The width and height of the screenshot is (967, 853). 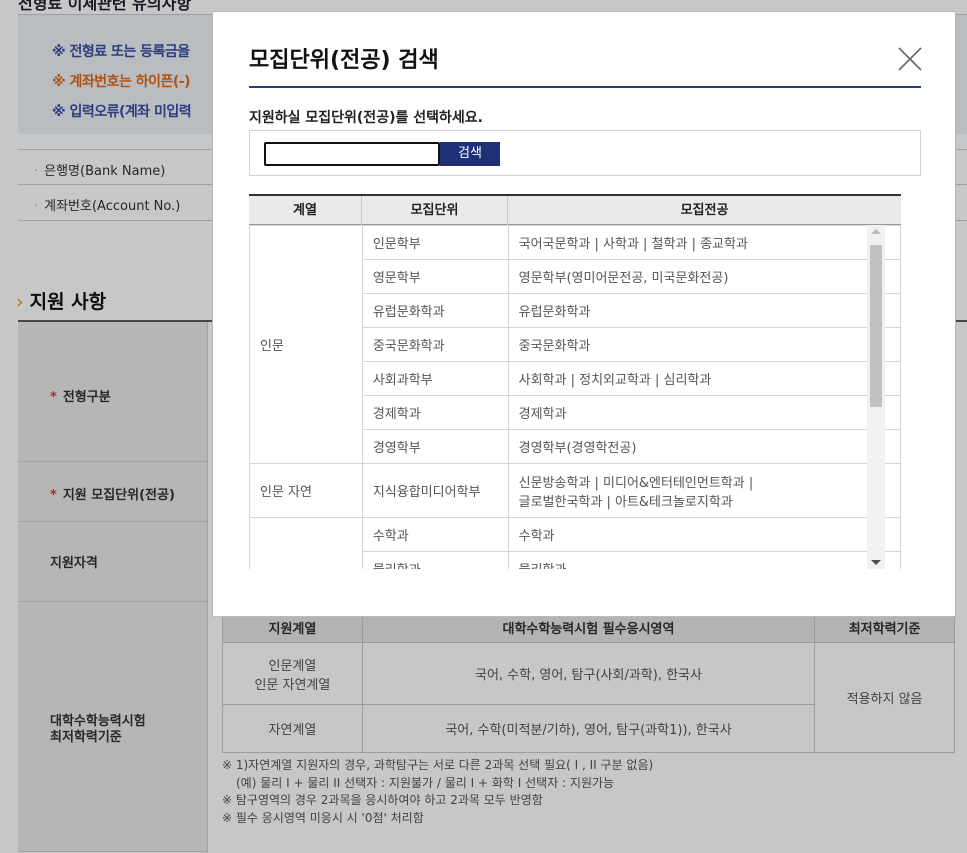 What do you see at coordinates (704, 446) in the screenshot?
I see `major-cell: 경영학부(경영학전공)` at bounding box center [704, 446].